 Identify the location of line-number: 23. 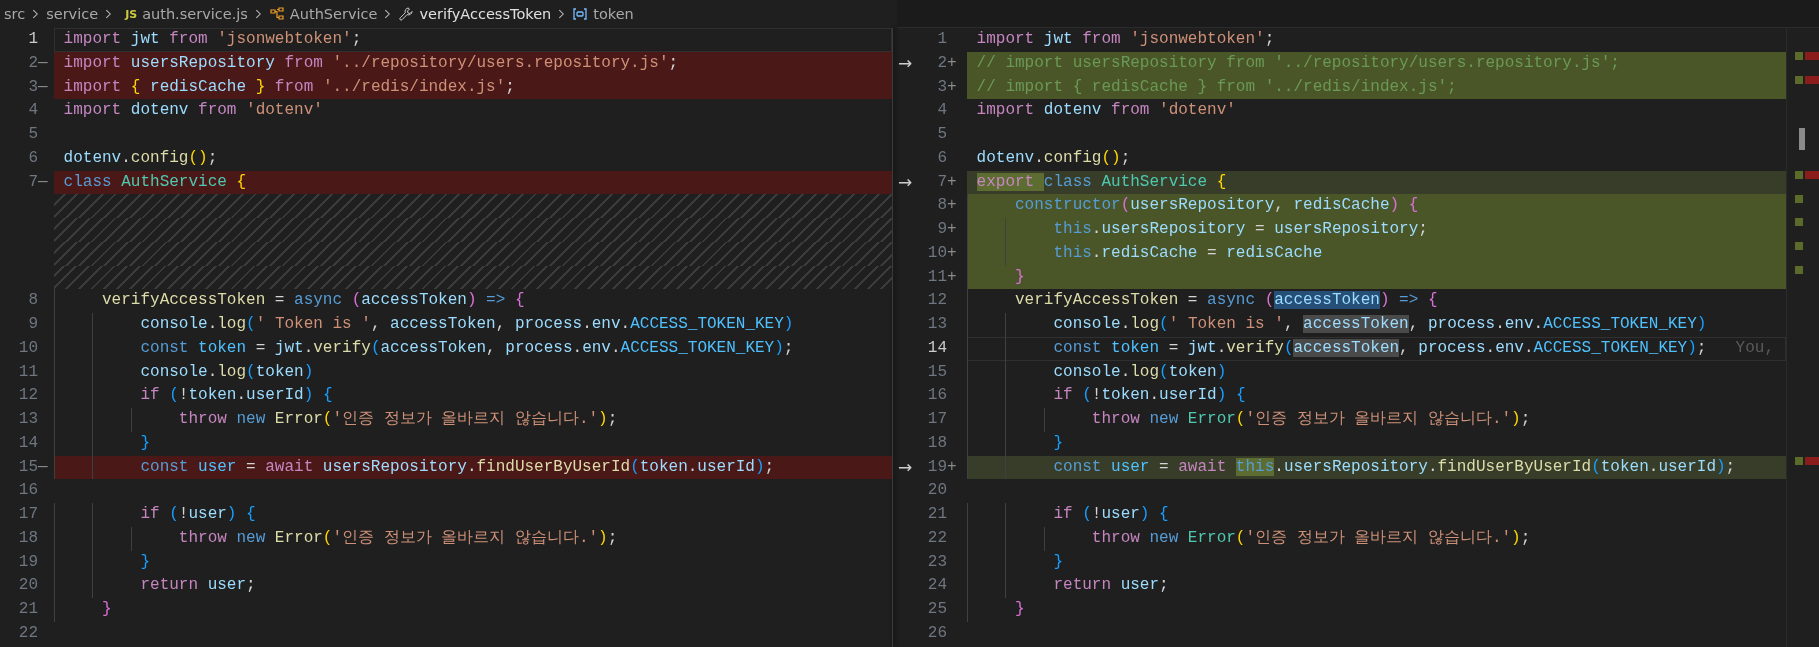
(936, 562).